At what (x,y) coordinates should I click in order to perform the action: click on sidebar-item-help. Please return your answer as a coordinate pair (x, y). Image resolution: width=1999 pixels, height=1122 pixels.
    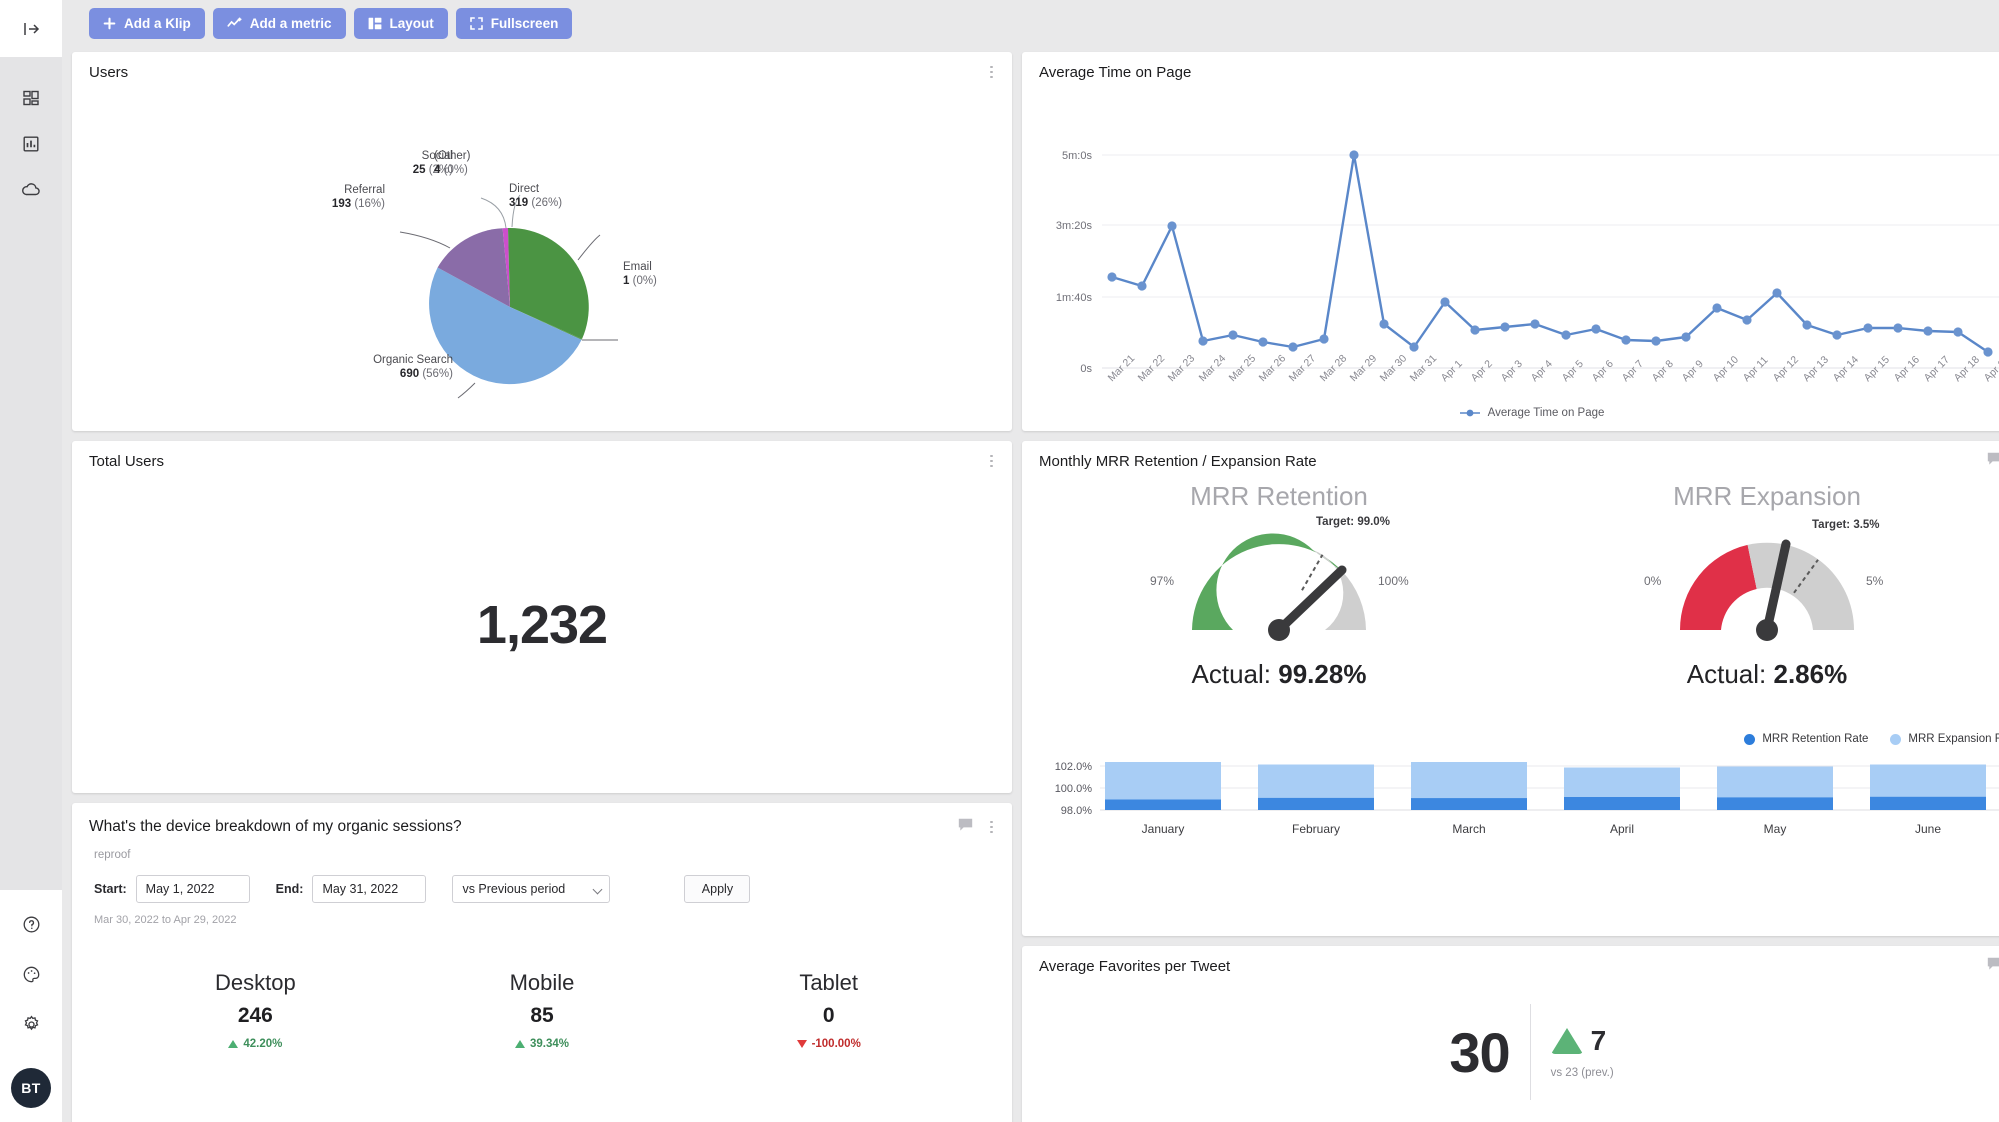
    Looking at the image, I should click on (31, 927).